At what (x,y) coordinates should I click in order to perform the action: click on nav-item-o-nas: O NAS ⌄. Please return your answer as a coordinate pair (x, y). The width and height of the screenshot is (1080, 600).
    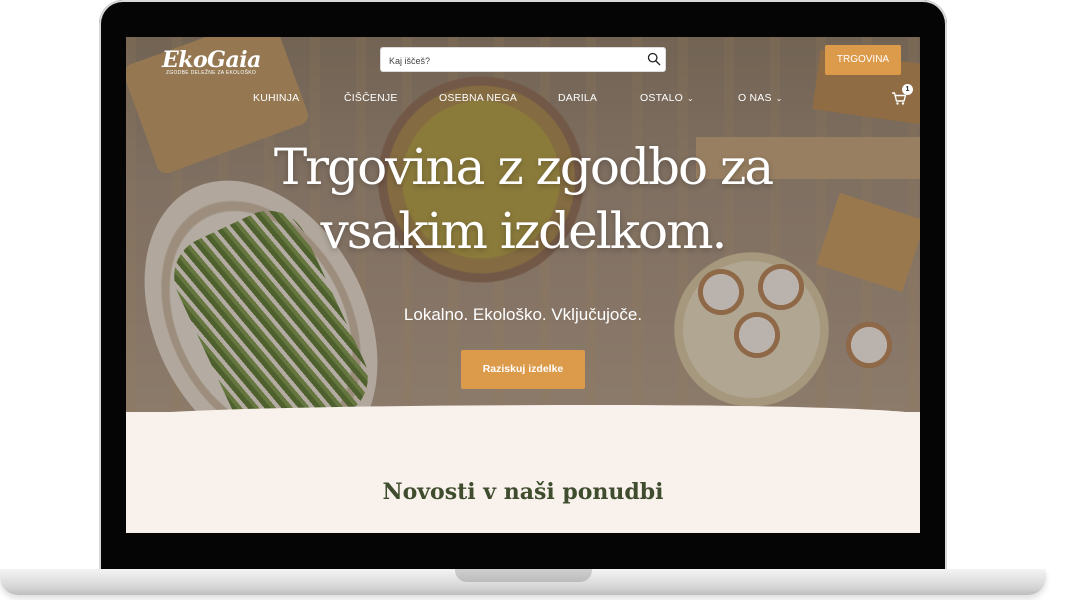
    Looking at the image, I should click on (760, 98).